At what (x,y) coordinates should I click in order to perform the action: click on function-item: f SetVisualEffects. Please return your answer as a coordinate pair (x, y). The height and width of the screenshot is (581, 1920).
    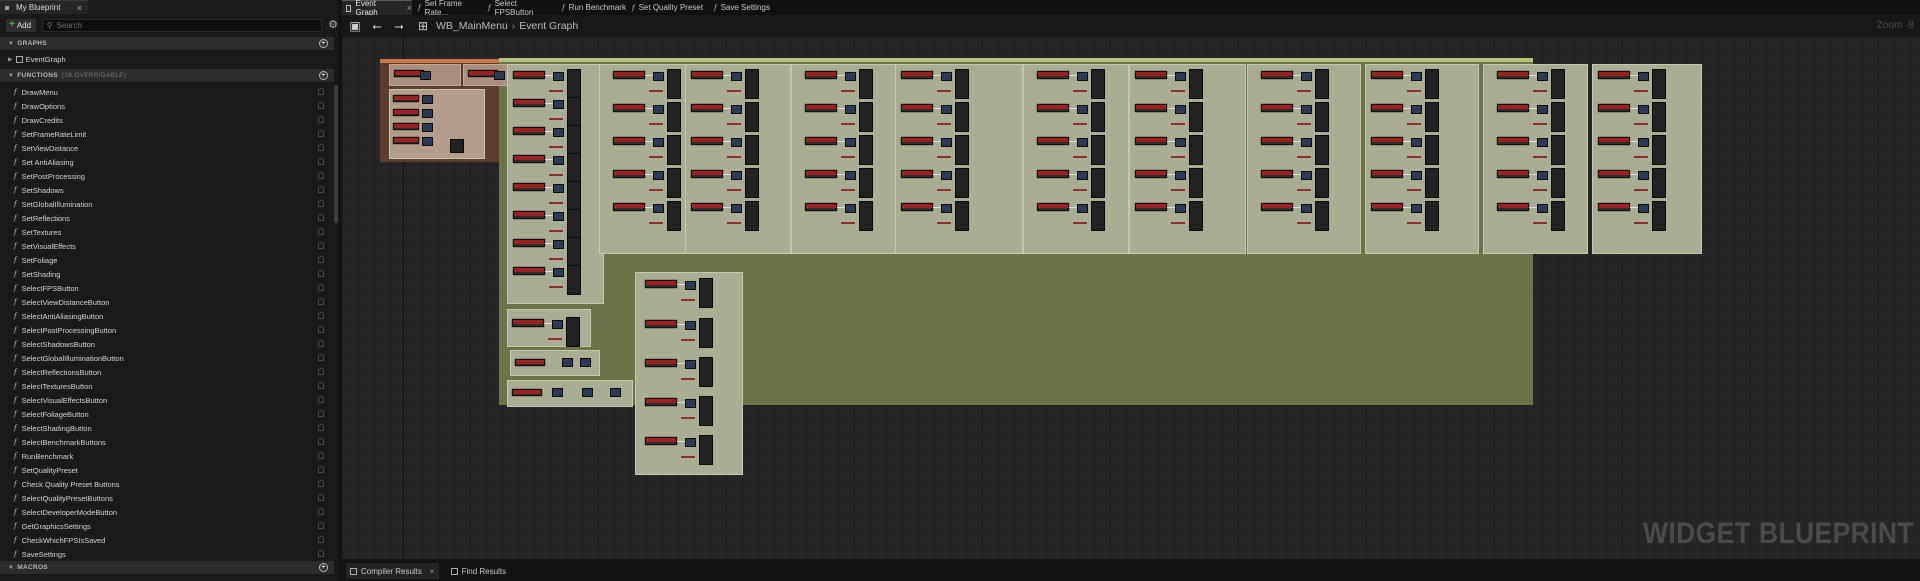
    Looking at the image, I should click on (167, 246).